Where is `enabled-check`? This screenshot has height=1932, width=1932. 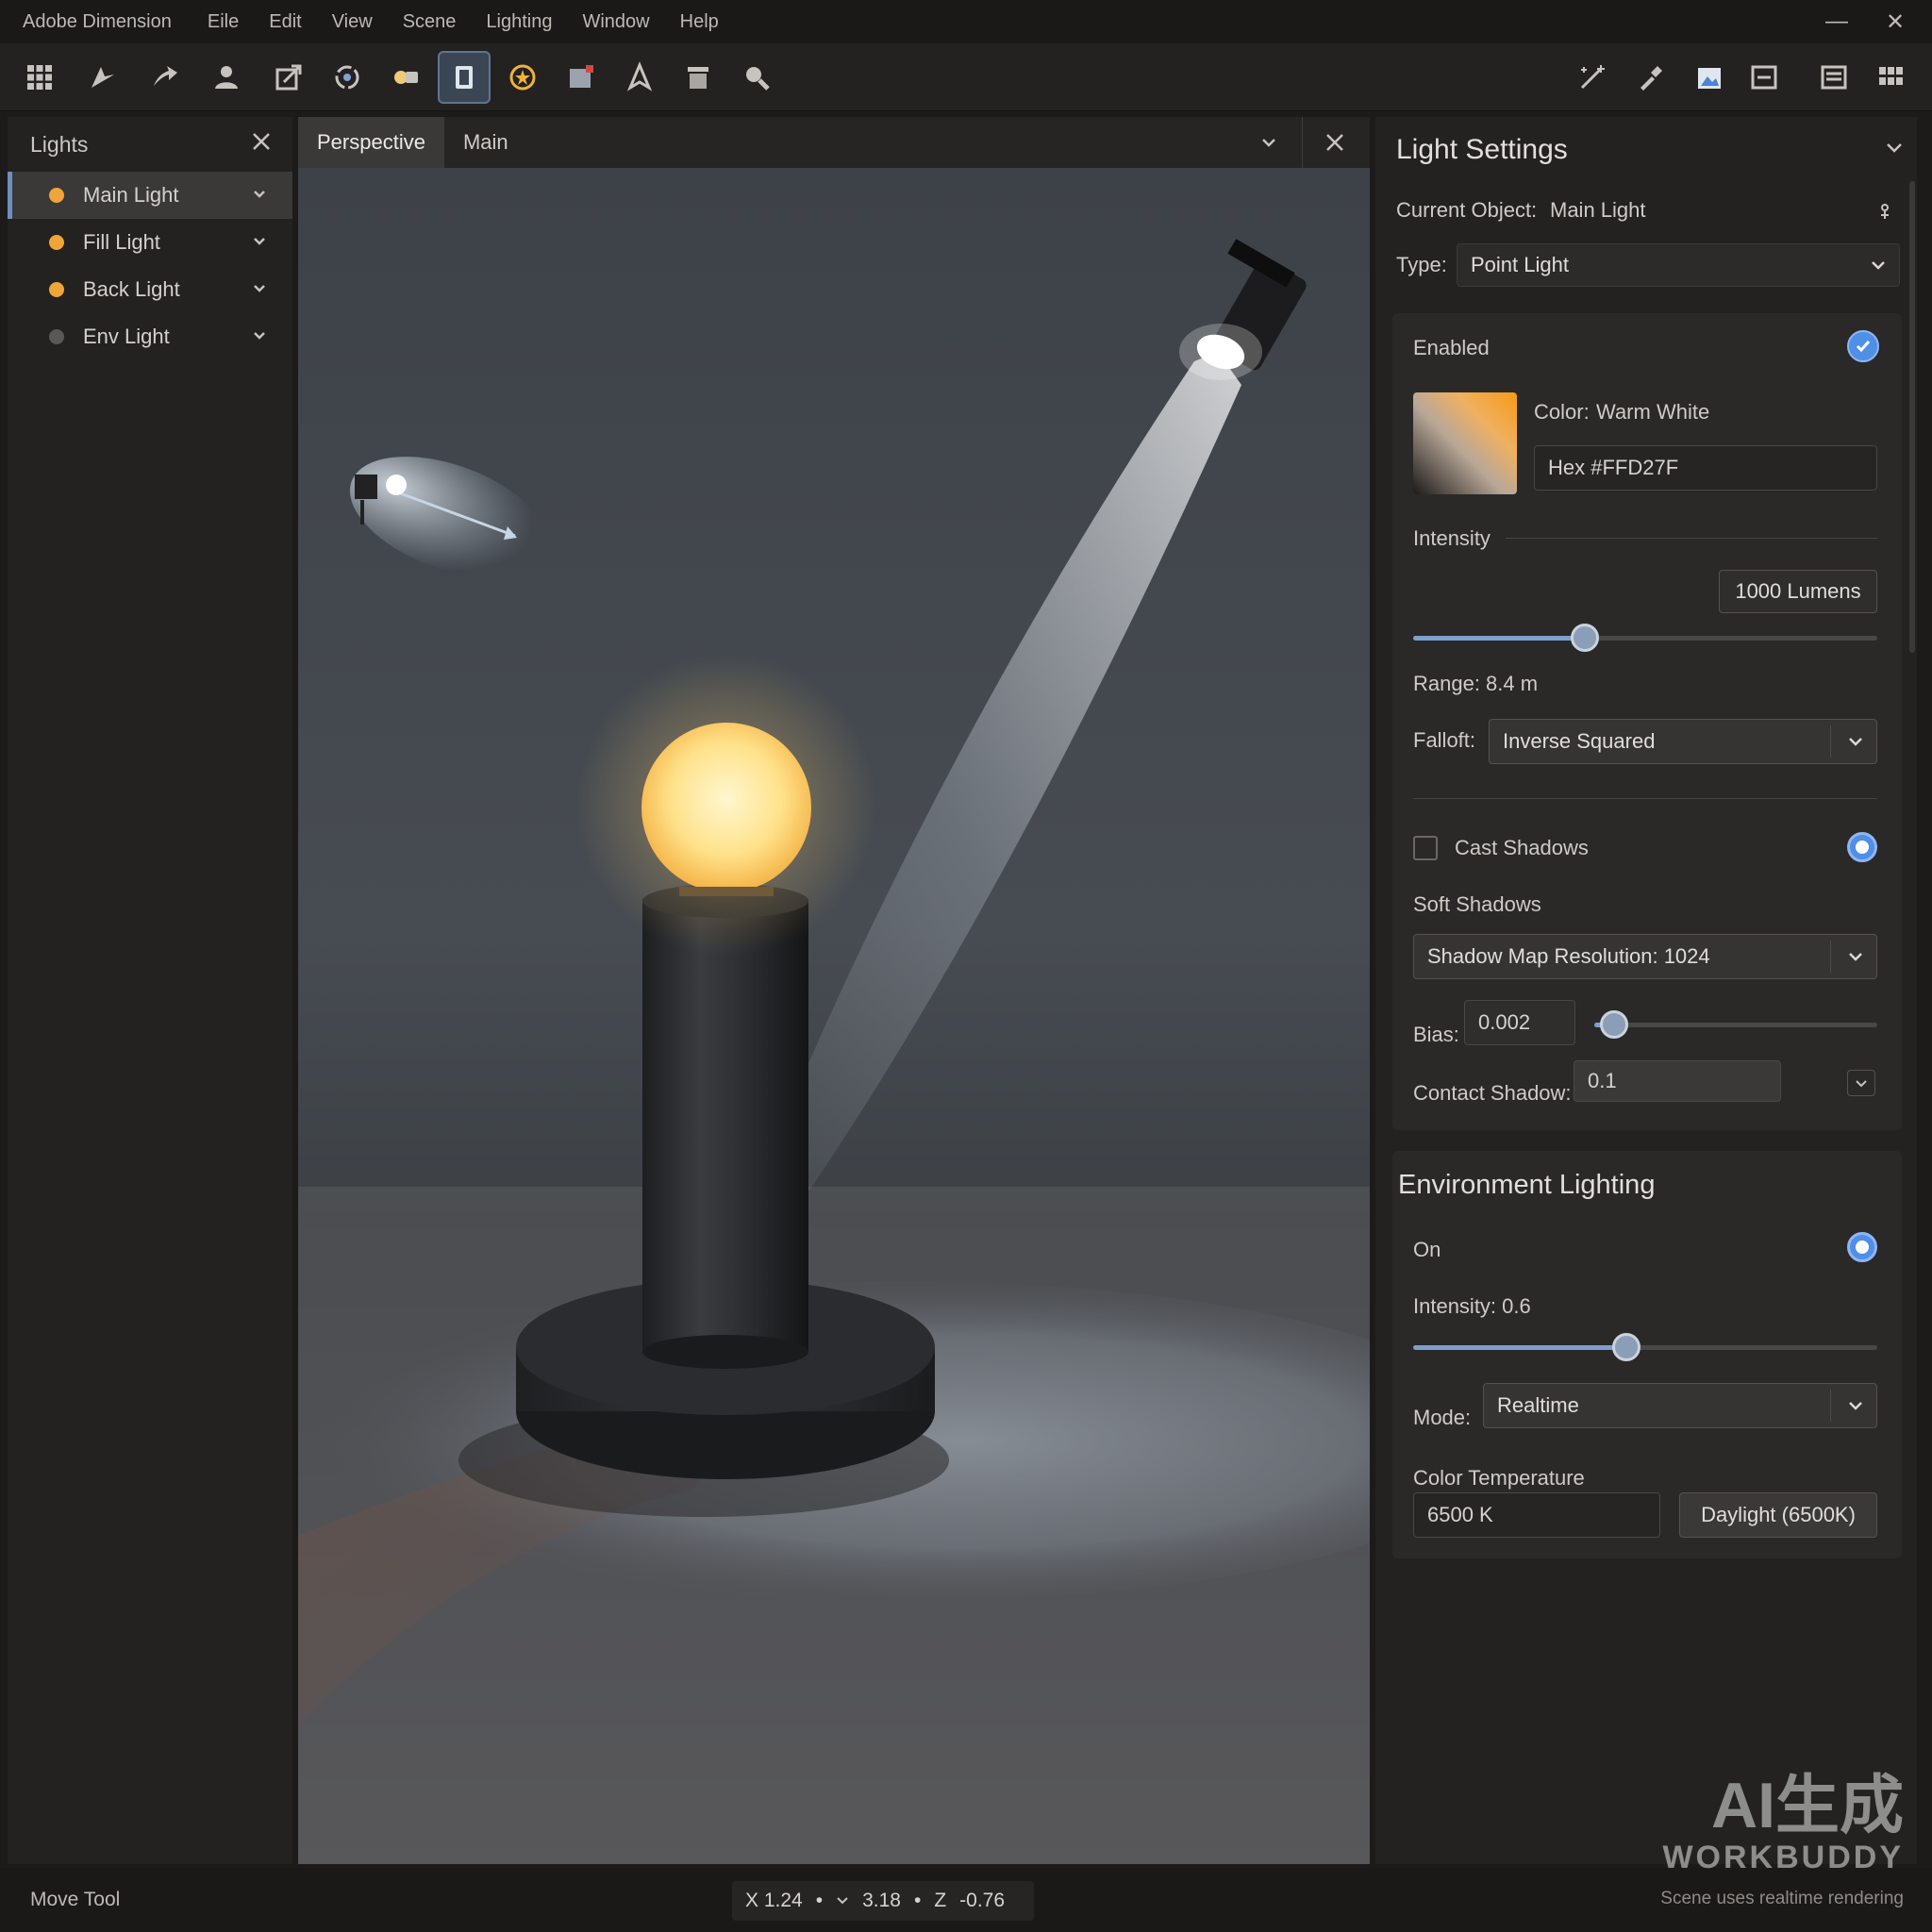 enabled-check is located at coordinates (1863, 346).